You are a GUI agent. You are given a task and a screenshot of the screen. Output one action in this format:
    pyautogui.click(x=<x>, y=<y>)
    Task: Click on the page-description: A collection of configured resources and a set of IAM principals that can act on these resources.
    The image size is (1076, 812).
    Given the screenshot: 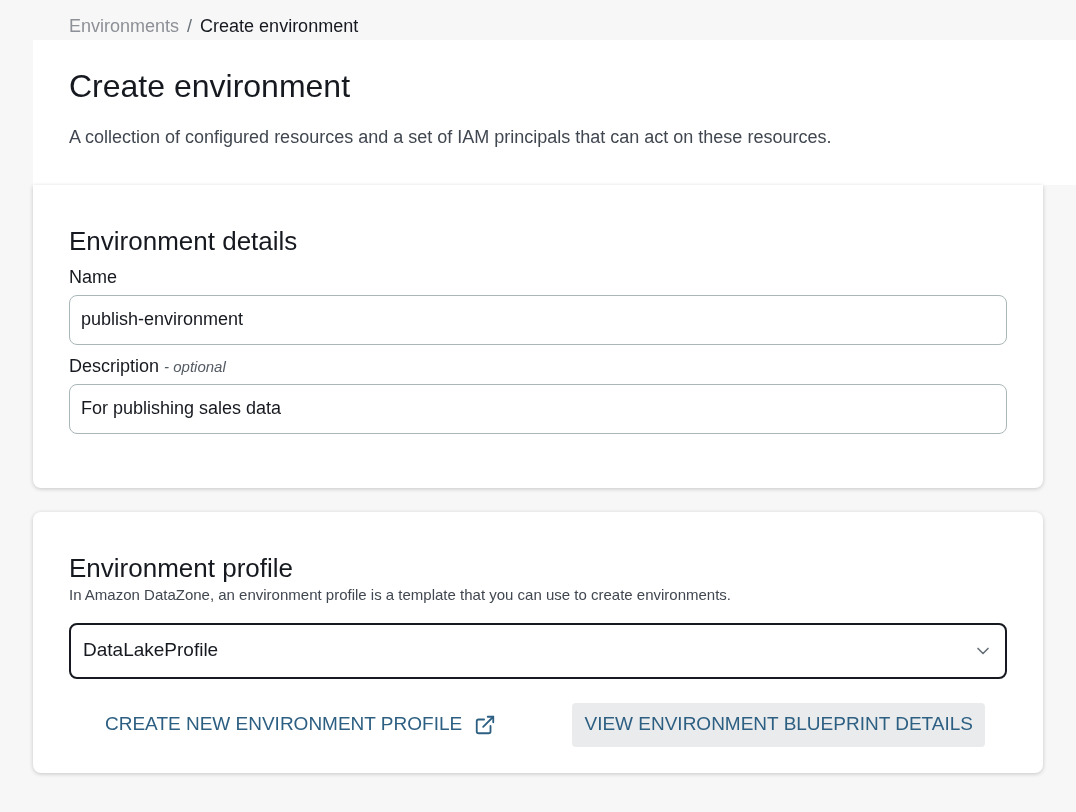 What is the action you would take?
    pyautogui.click(x=451, y=137)
    